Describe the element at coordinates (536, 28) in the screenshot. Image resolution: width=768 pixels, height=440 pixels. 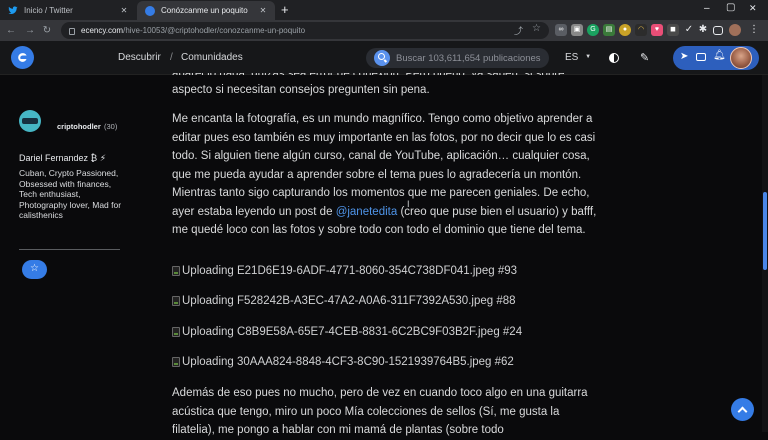
I see `bookmark-star-icon: ☆` at that location.